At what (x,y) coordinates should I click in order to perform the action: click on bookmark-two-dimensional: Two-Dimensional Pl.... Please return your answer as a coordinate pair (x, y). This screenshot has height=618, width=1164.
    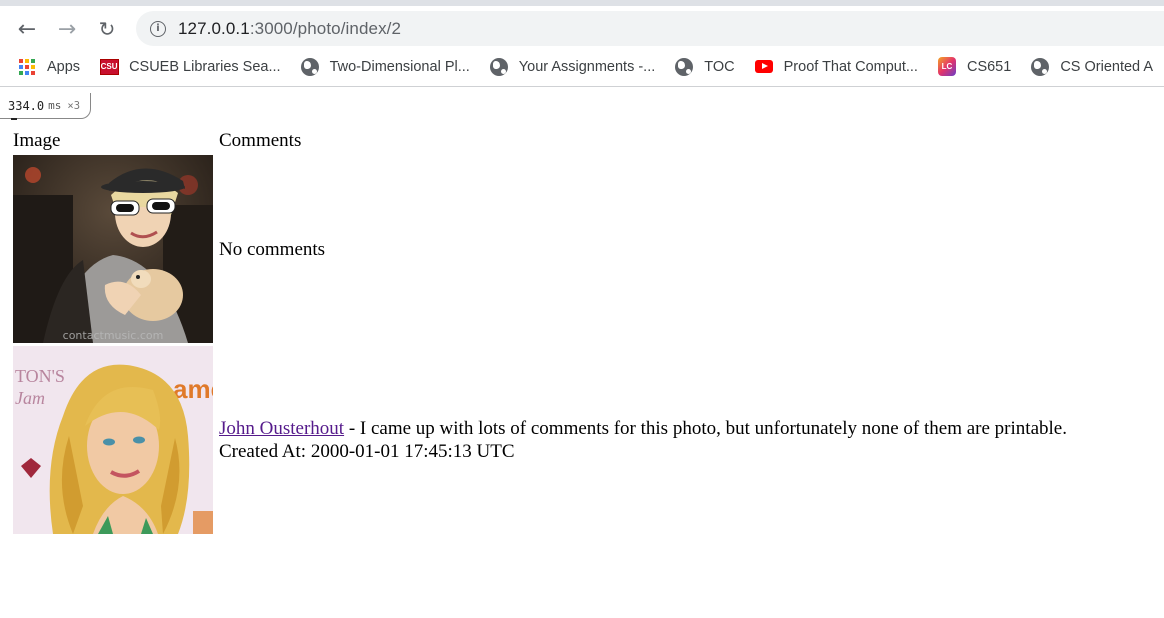
    Looking at the image, I should click on (385, 66).